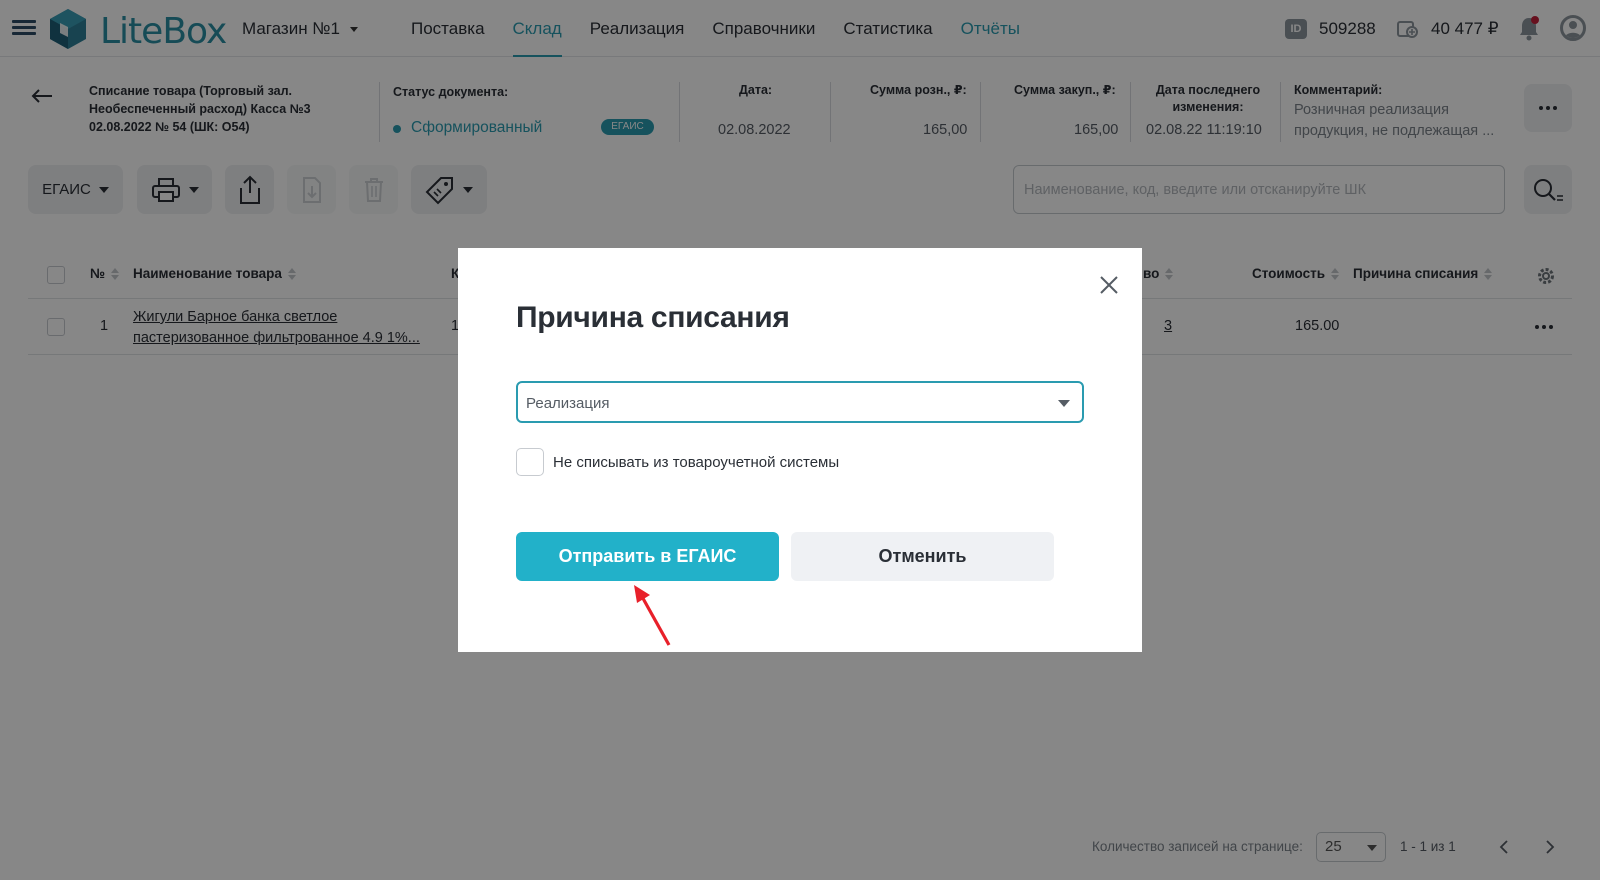  What do you see at coordinates (1064, 403) in the screenshot?
I see `dropdown-arrow-icon` at bounding box center [1064, 403].